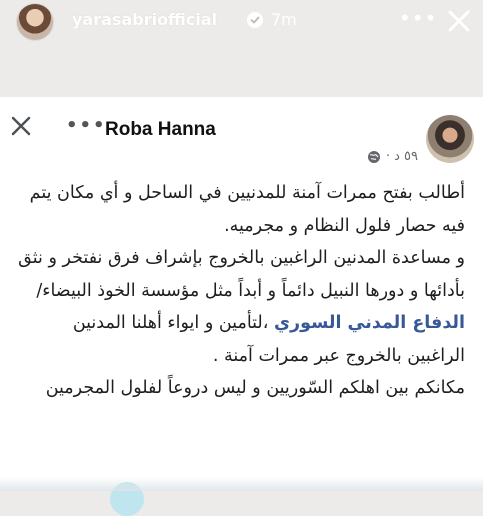 This screenshot has width=483, height=516. I want to click on post-meta: ٥٩ د ·, so click(392, 156).